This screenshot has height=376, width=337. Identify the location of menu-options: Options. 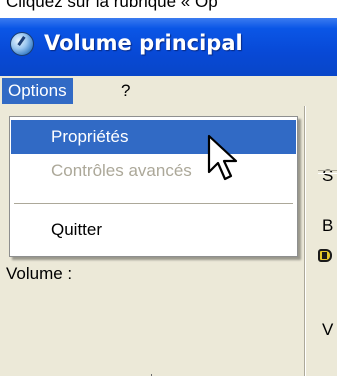
(37, 91).